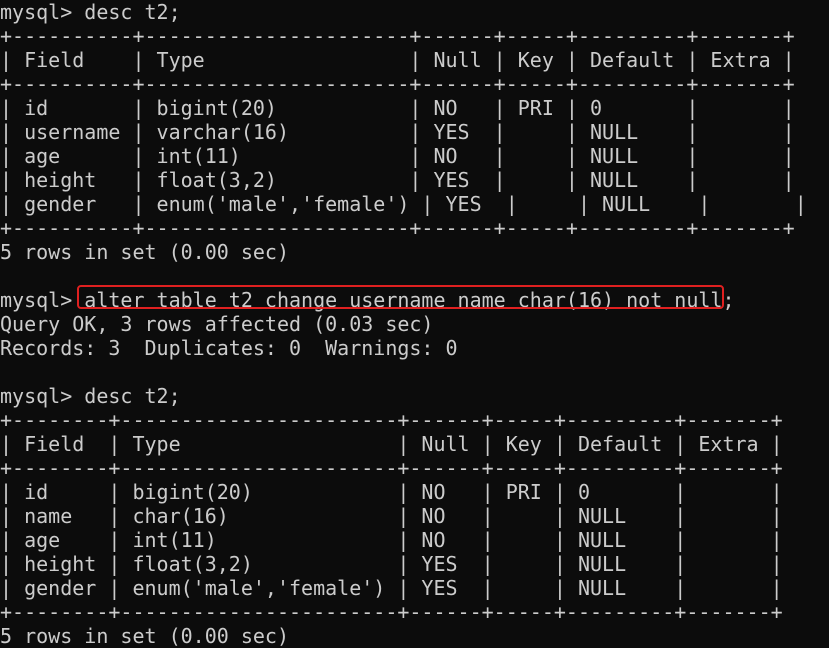 This screenshot has width=829, height=648. What do you see at coordinates (391, 516) in the screenshot?
I see `table-row: | name | char(16) | NO | | NULL | |` at bounding box center [391, 516].